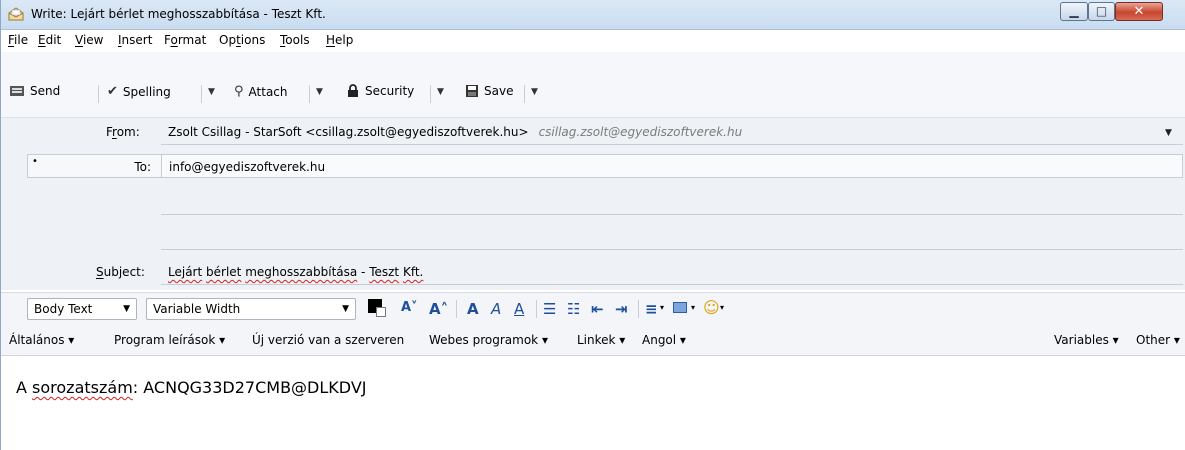 This screenshot has width=1185, height=450. What do you see at coordinates (49, 40) in the screenshot?
I see `menu-edit: Edit` at bounding box center [49, 40].